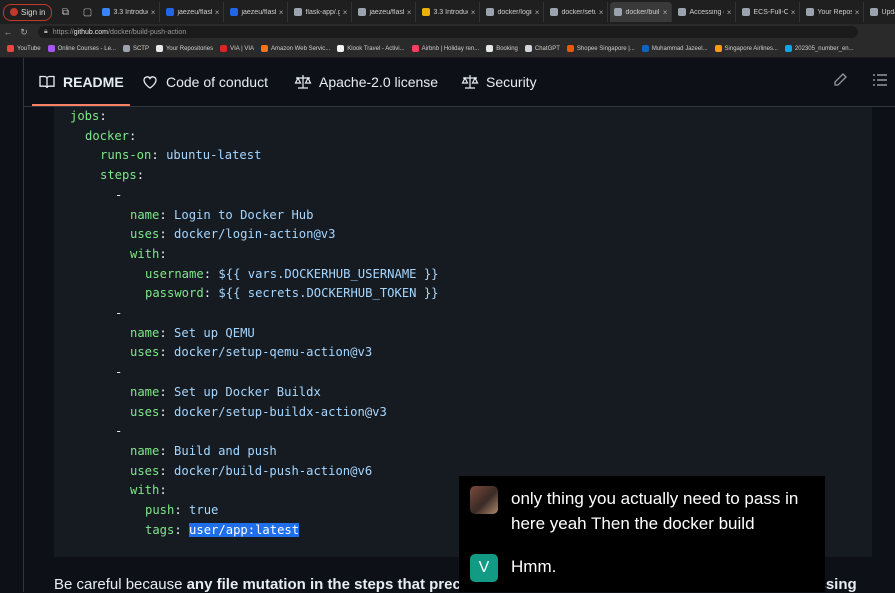 The height and width of the screenshot is (593, 895). I want to click on code-value: docker/setup-buildx-action@v3, so click(280, 411).